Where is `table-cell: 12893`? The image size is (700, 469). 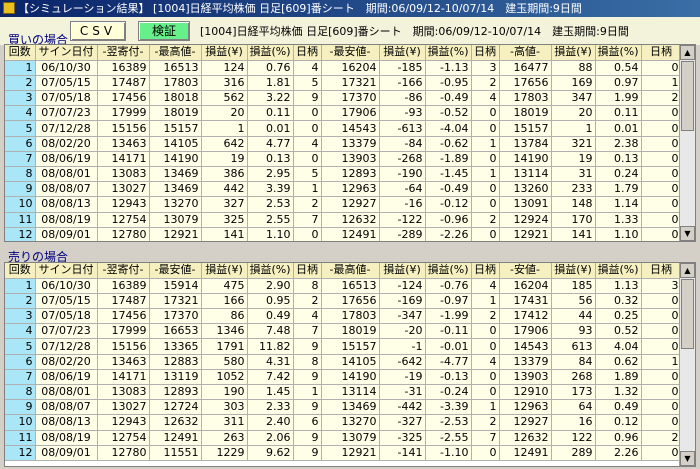 table-cell: 12893 is located at coordinates (350, 174).